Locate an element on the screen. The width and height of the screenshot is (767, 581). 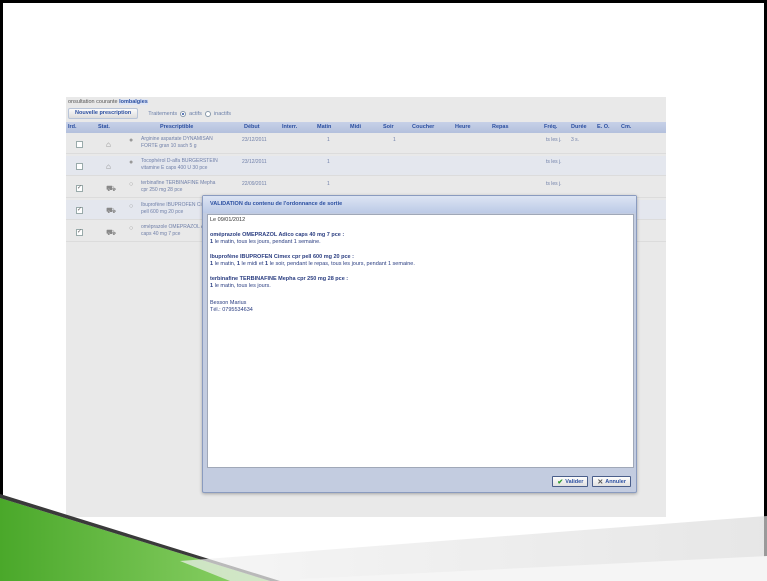
entry-dose: 1 le matin, tous les jours. is located at coordinates (420, 286).